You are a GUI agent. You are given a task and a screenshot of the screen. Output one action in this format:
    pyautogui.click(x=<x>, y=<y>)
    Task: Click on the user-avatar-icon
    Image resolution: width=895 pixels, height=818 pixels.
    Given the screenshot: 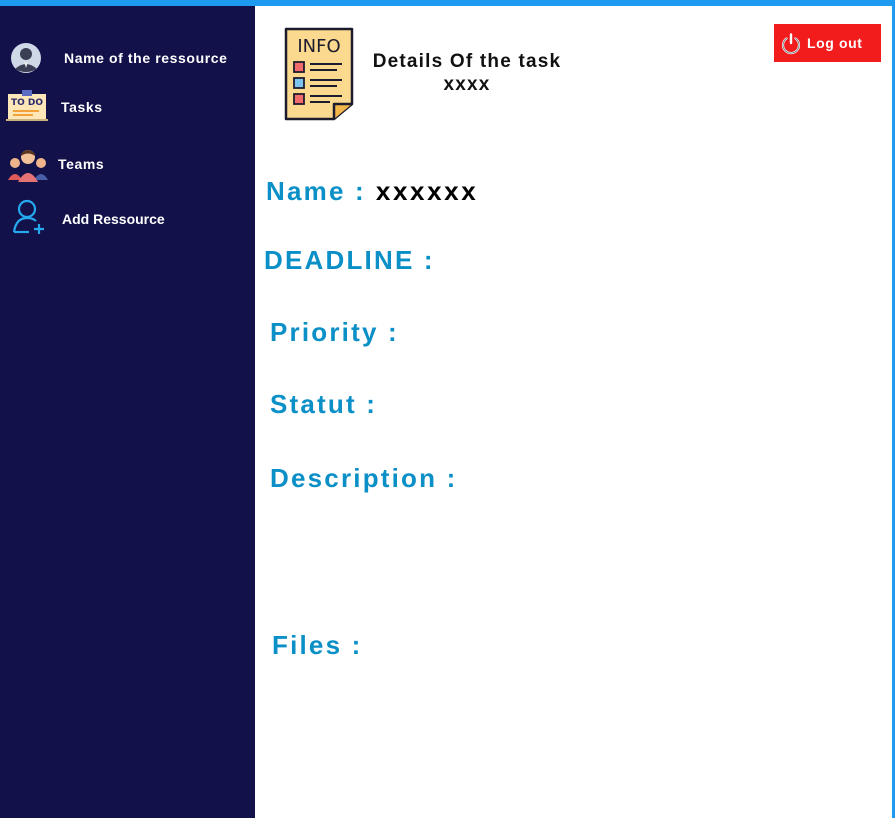 What is the action you would take?
    pyautogui.click(x=26, y=60)
    